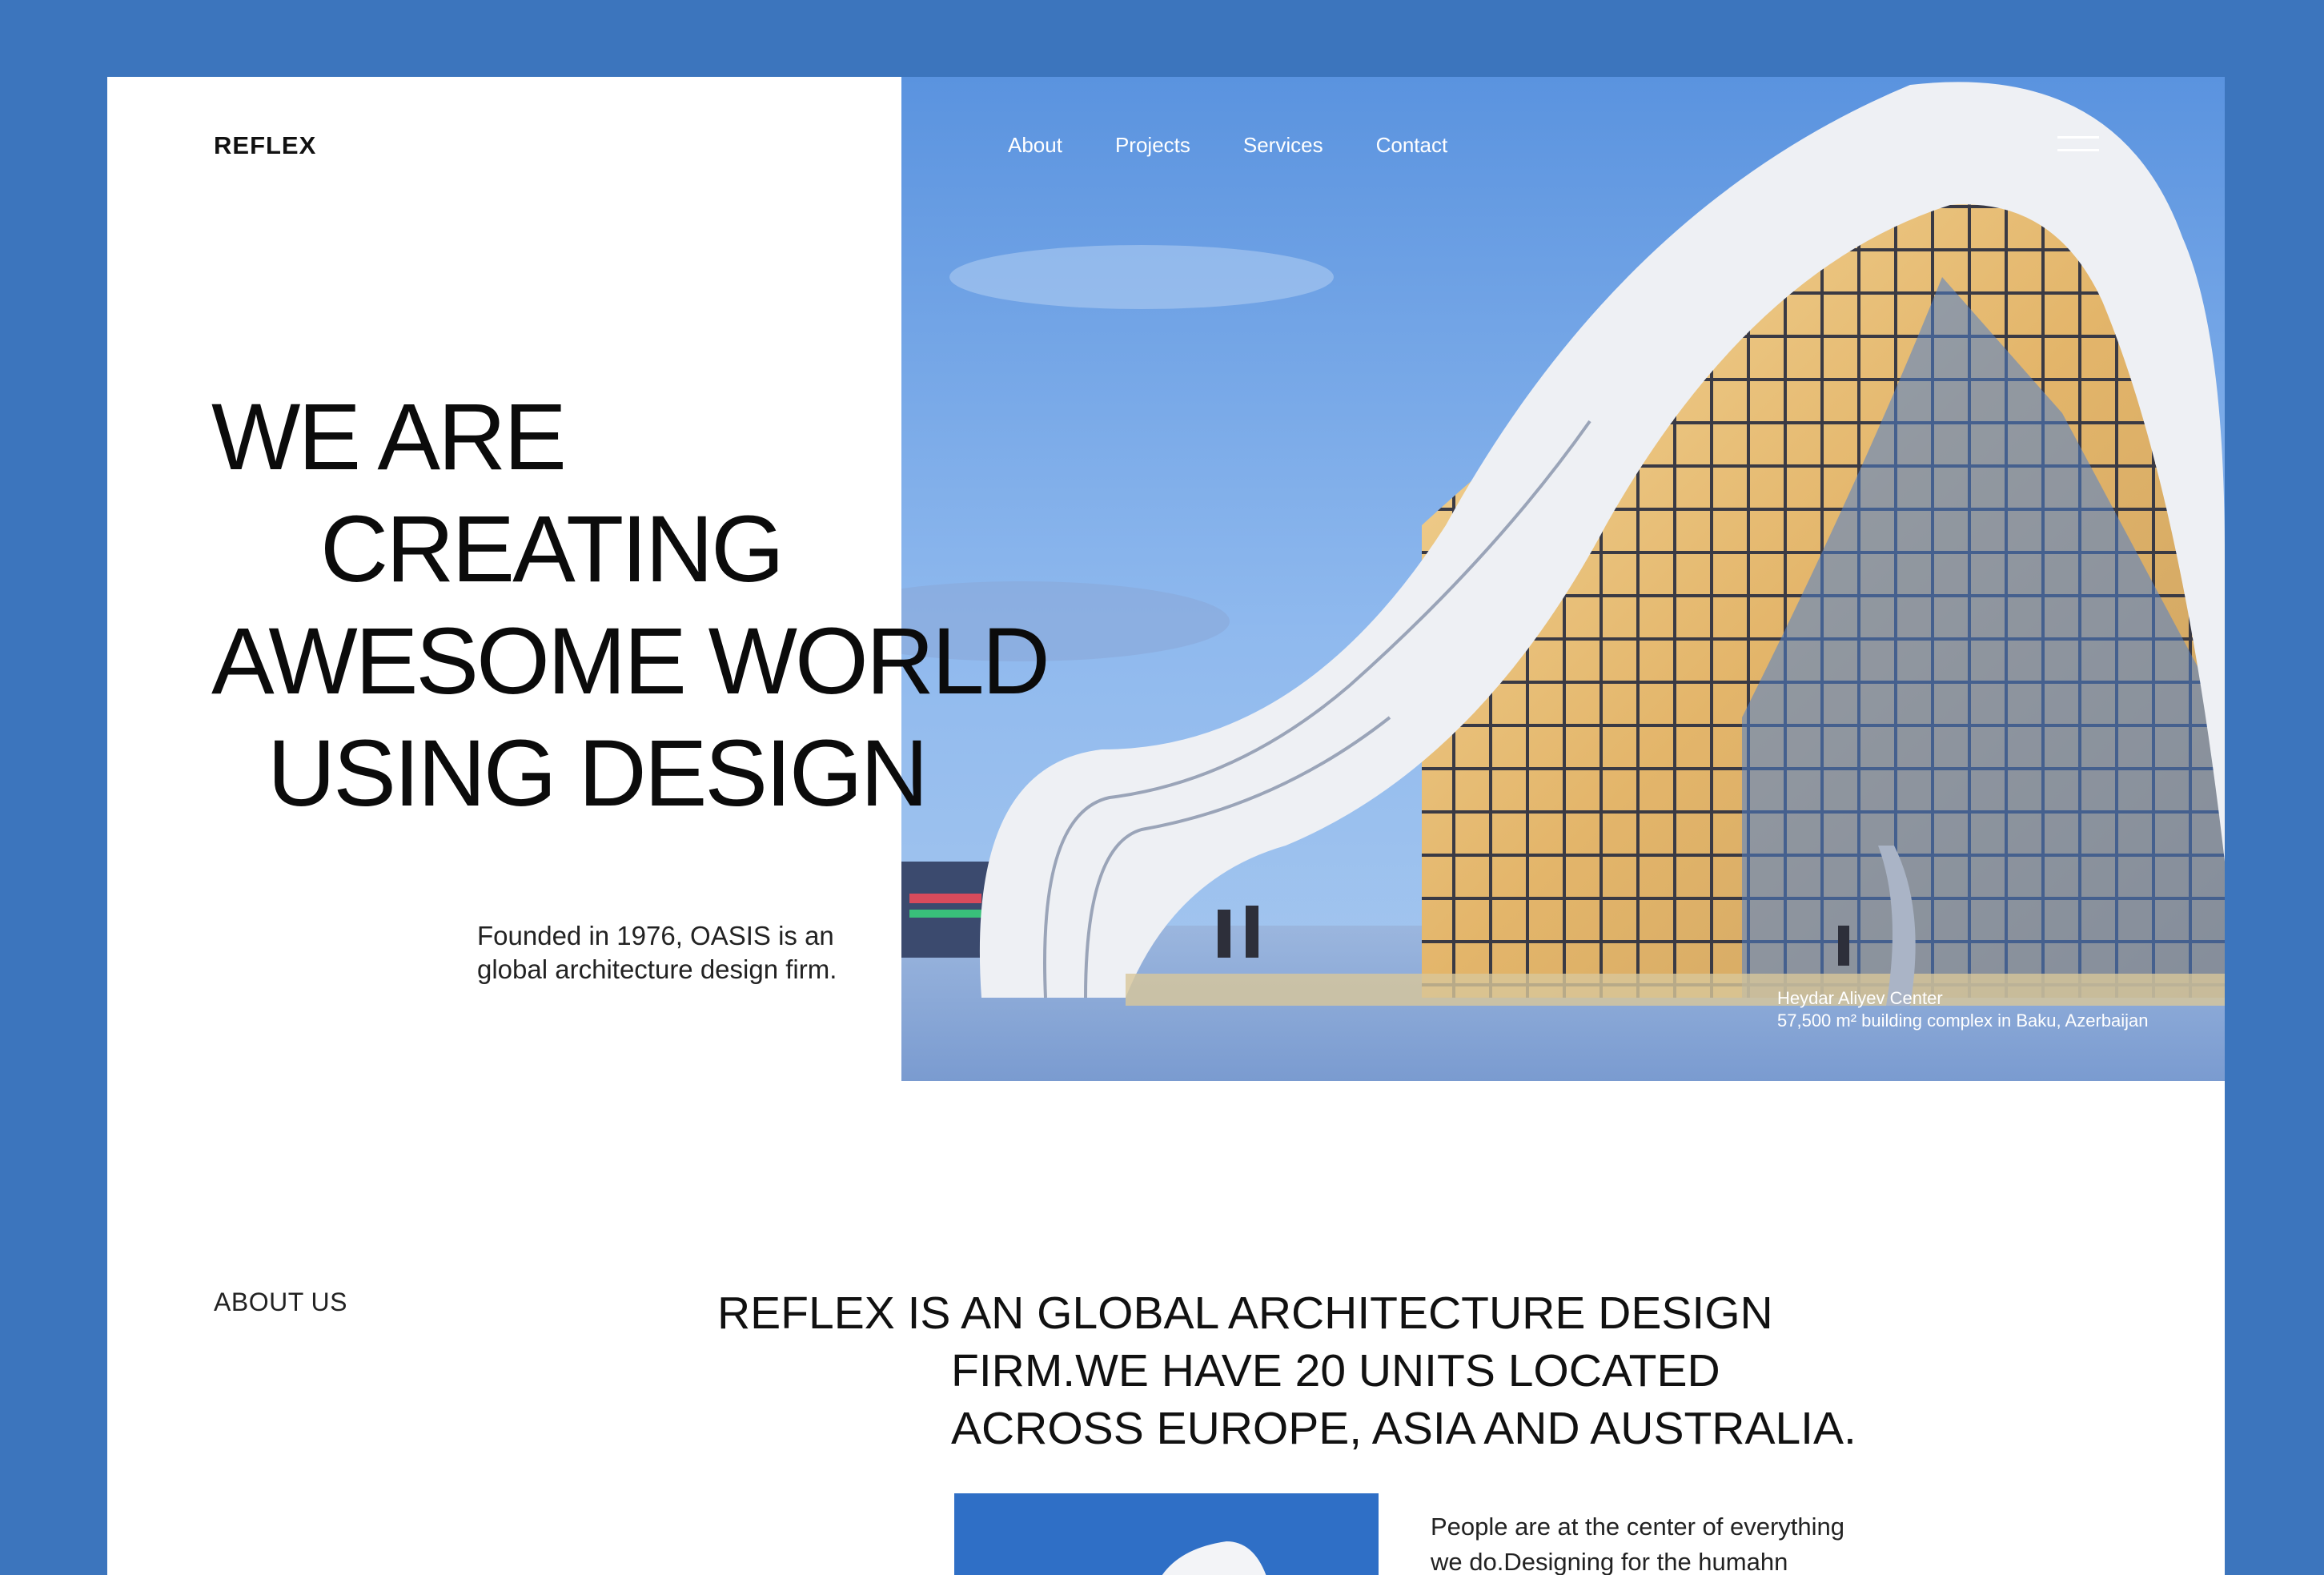 This screenshot has width=2324, height=1575. Describe the element at coordinates (1412, 145) in the screenshot. I see `nav-contact: Contact` at that location.